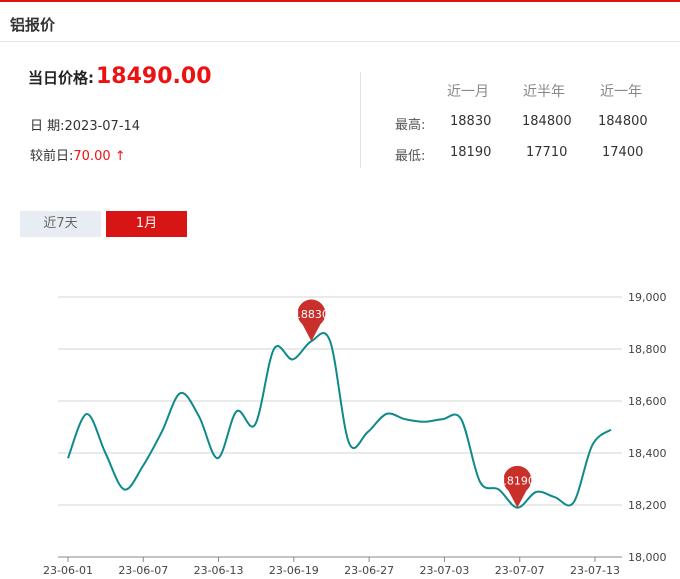 This screenshot has width=680, height=579. Describe the element at coordinates (92, 156) in the screenshot. I see `change-value: 70.00` at that location.